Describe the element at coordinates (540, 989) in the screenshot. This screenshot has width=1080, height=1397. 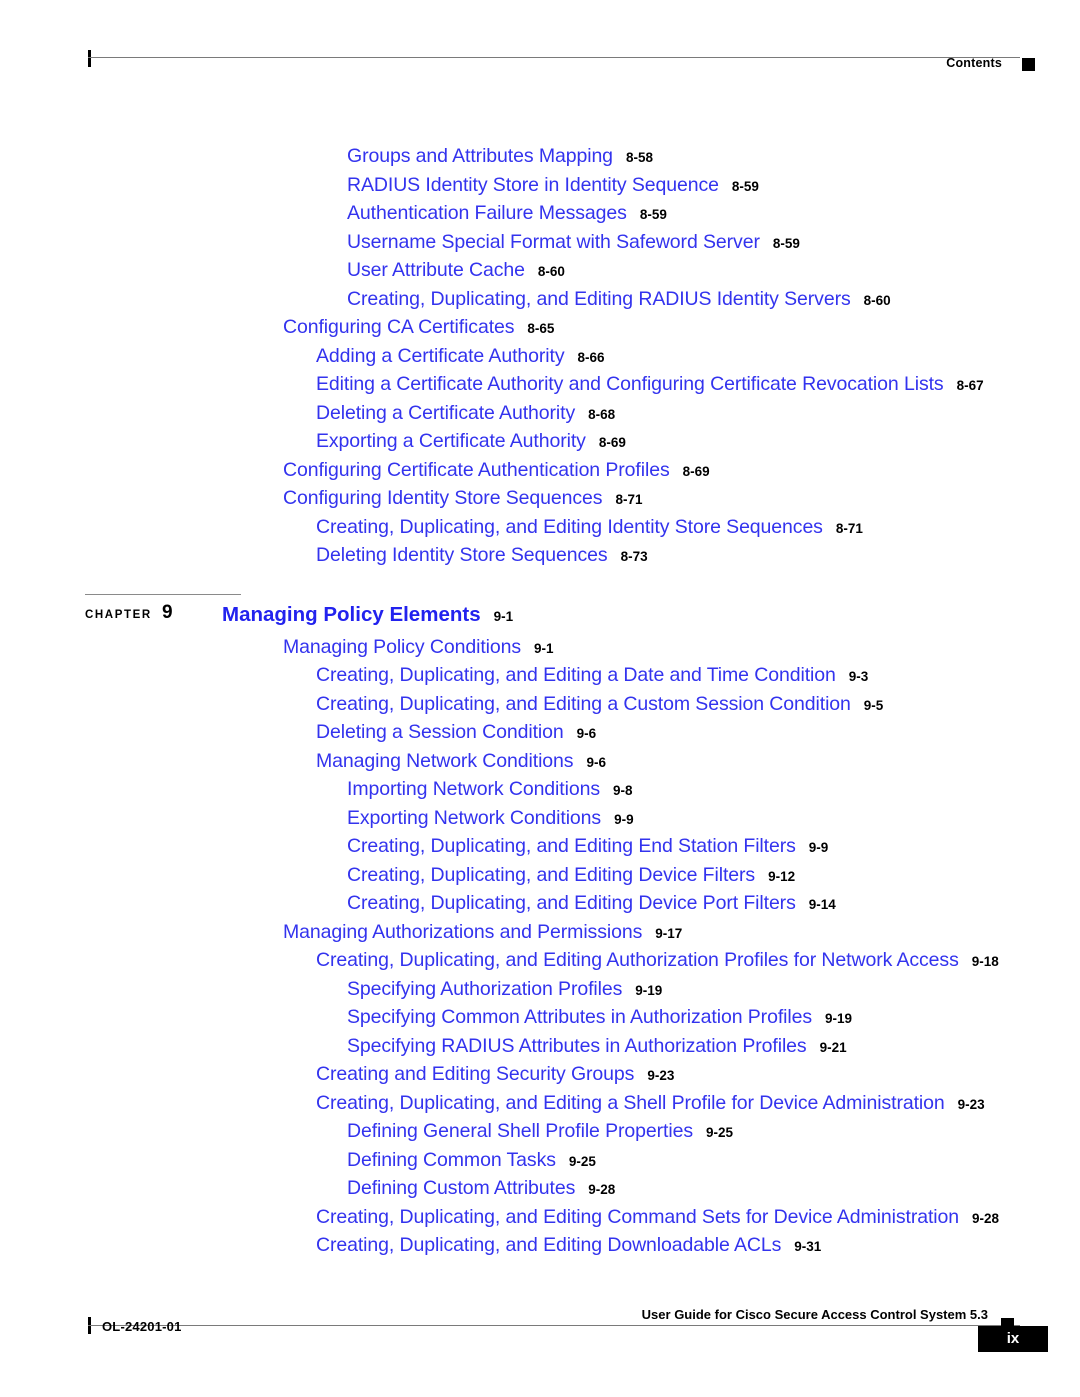
I see `toc-entry: Specifying Authorization Profiles 9-19` at that location.